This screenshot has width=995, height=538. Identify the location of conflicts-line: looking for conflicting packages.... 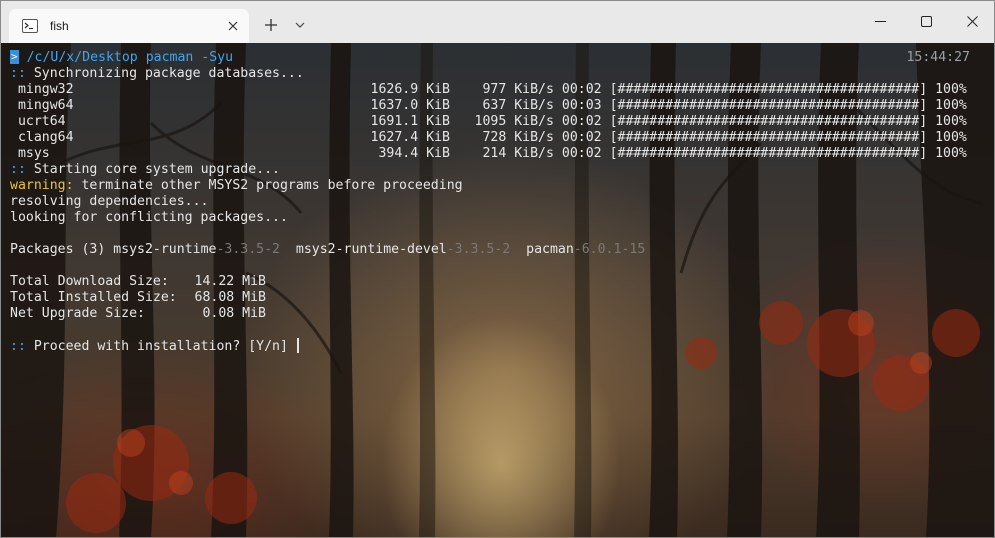
(149, 217).